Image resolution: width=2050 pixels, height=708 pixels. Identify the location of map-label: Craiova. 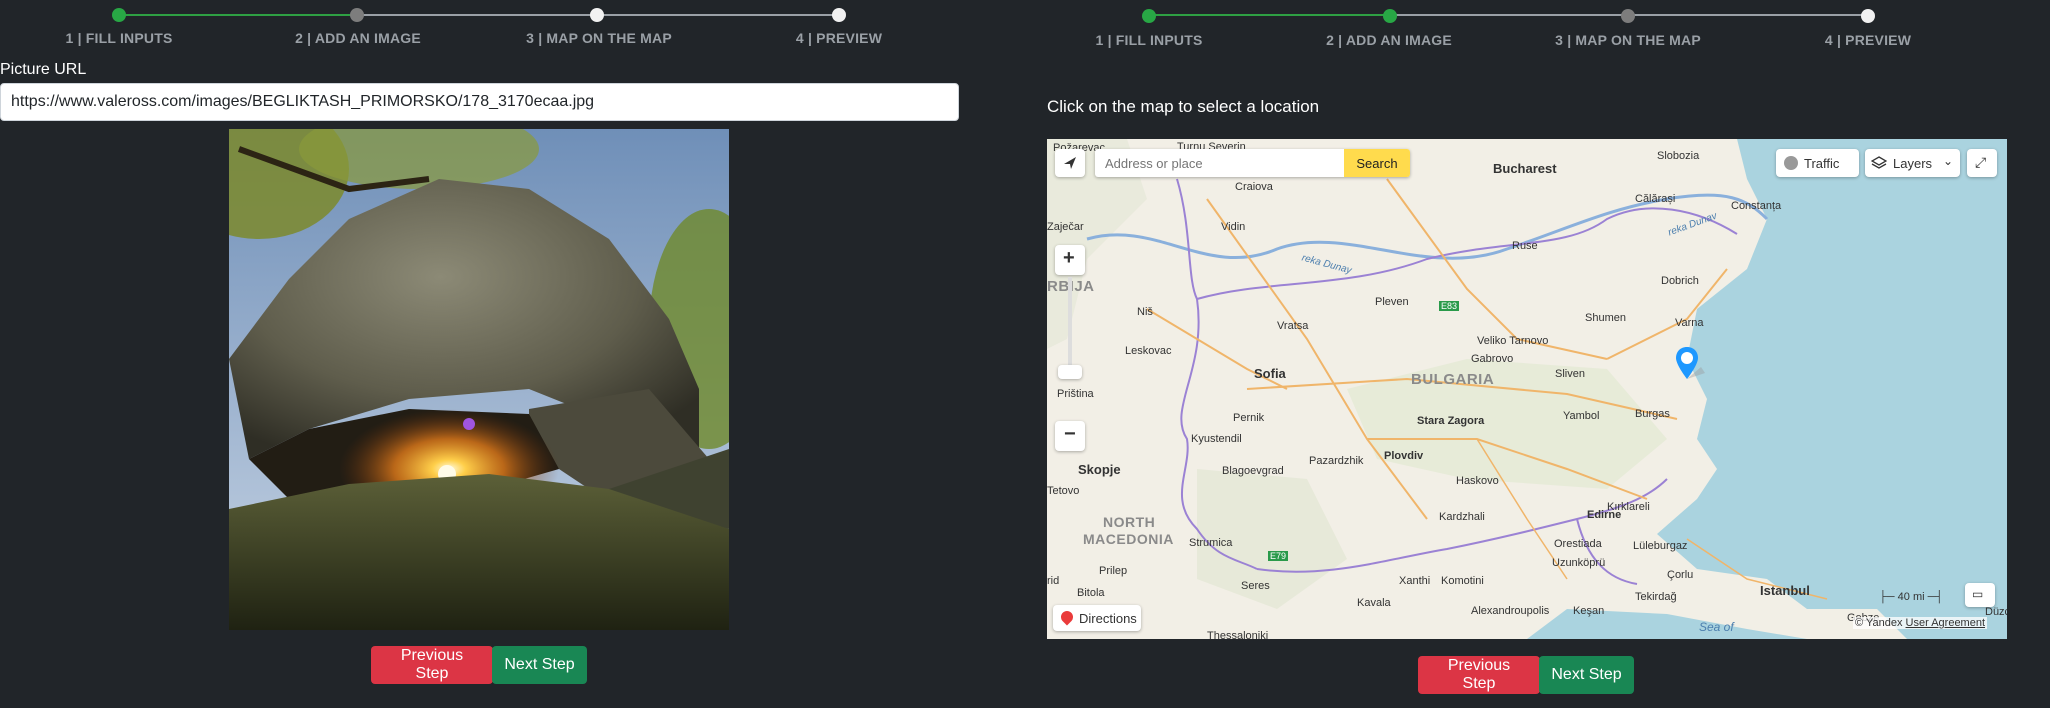
(1254, 187).